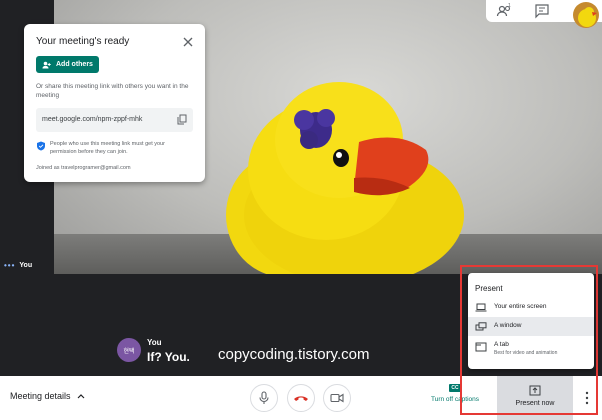 This screenshot has width=602, height=420. What do you see at coordinates (83, 41) in the screenshot?
I see `card-title: Your meeting's ready` at bounding box center [83, 41].